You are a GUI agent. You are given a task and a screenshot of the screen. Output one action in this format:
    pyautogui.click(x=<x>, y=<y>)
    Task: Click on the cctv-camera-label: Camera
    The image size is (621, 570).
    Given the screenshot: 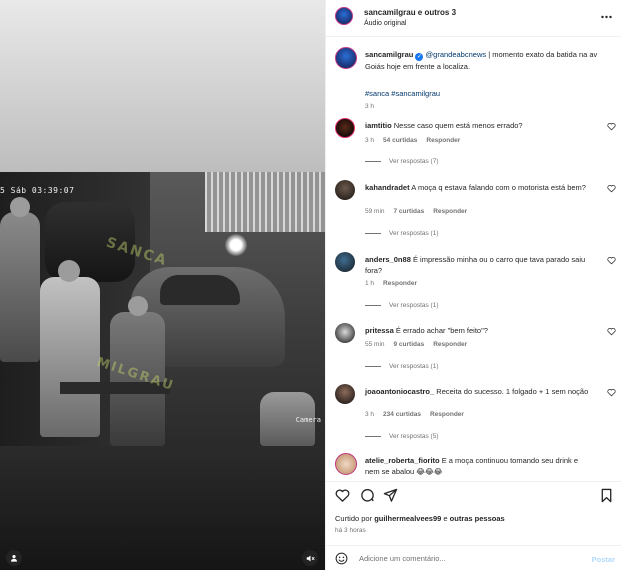 What is the action you would take?
    pyautogui.click(x=308, y=420)
    